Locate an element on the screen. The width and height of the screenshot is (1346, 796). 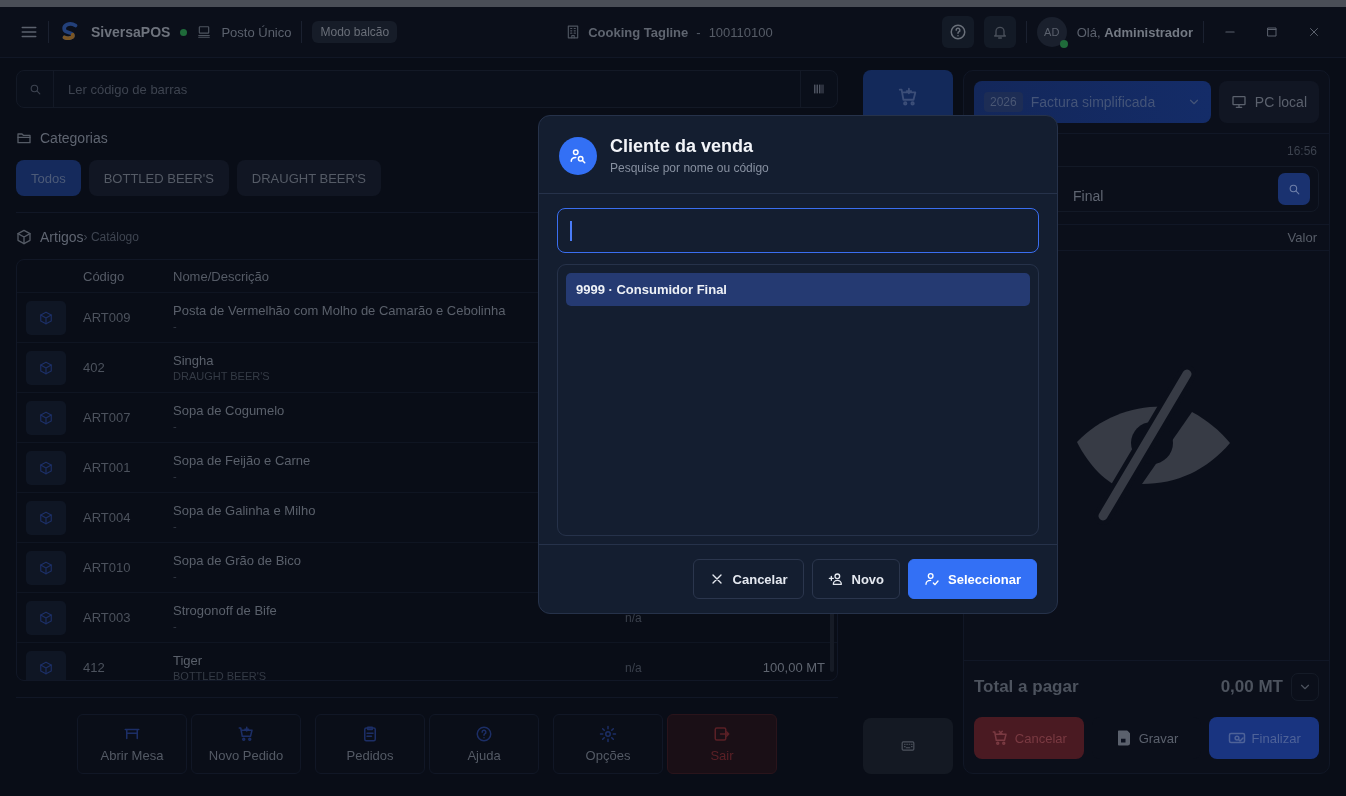
article-name: Strogonoff de Bife is located at coordinates (225, 610).